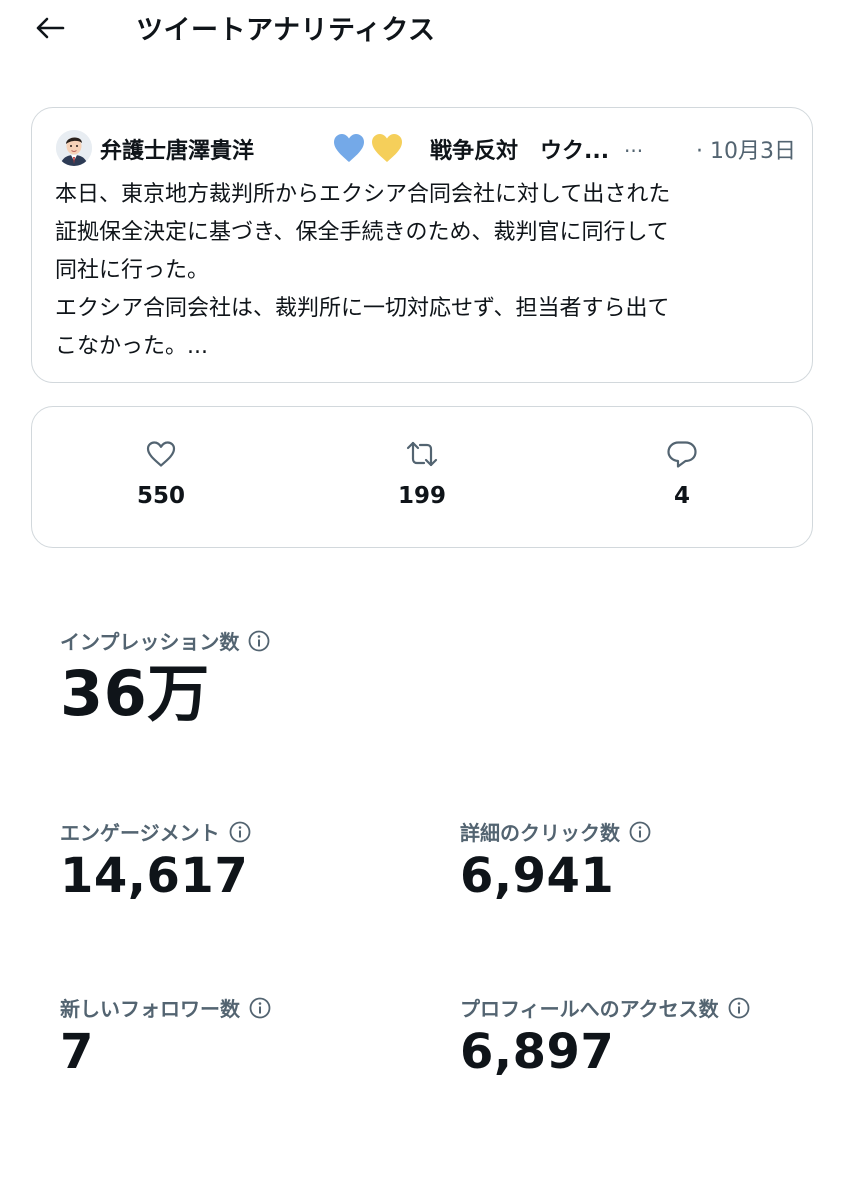 The image size is (844, 1200). What do you see at coordinates (682, 454) in the screenshot?
I see `reply-bubble-icon` at bounding box center [682, 454].